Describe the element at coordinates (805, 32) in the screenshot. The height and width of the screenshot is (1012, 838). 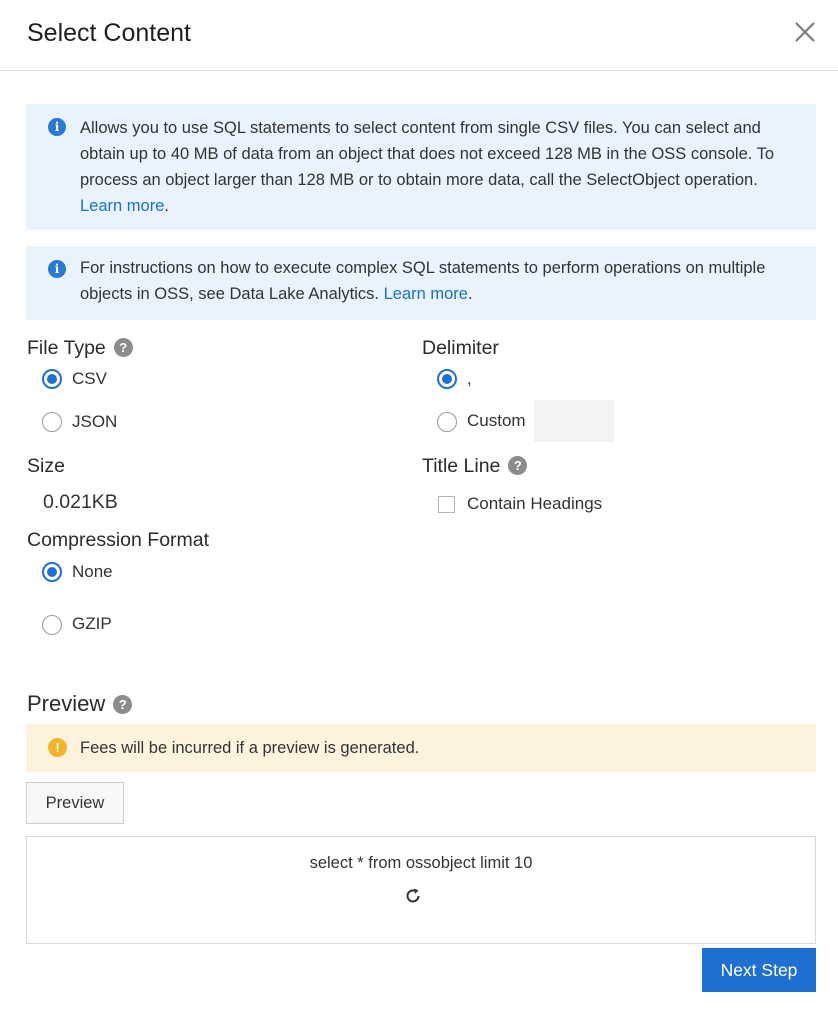
I see `close-icon` at that location.